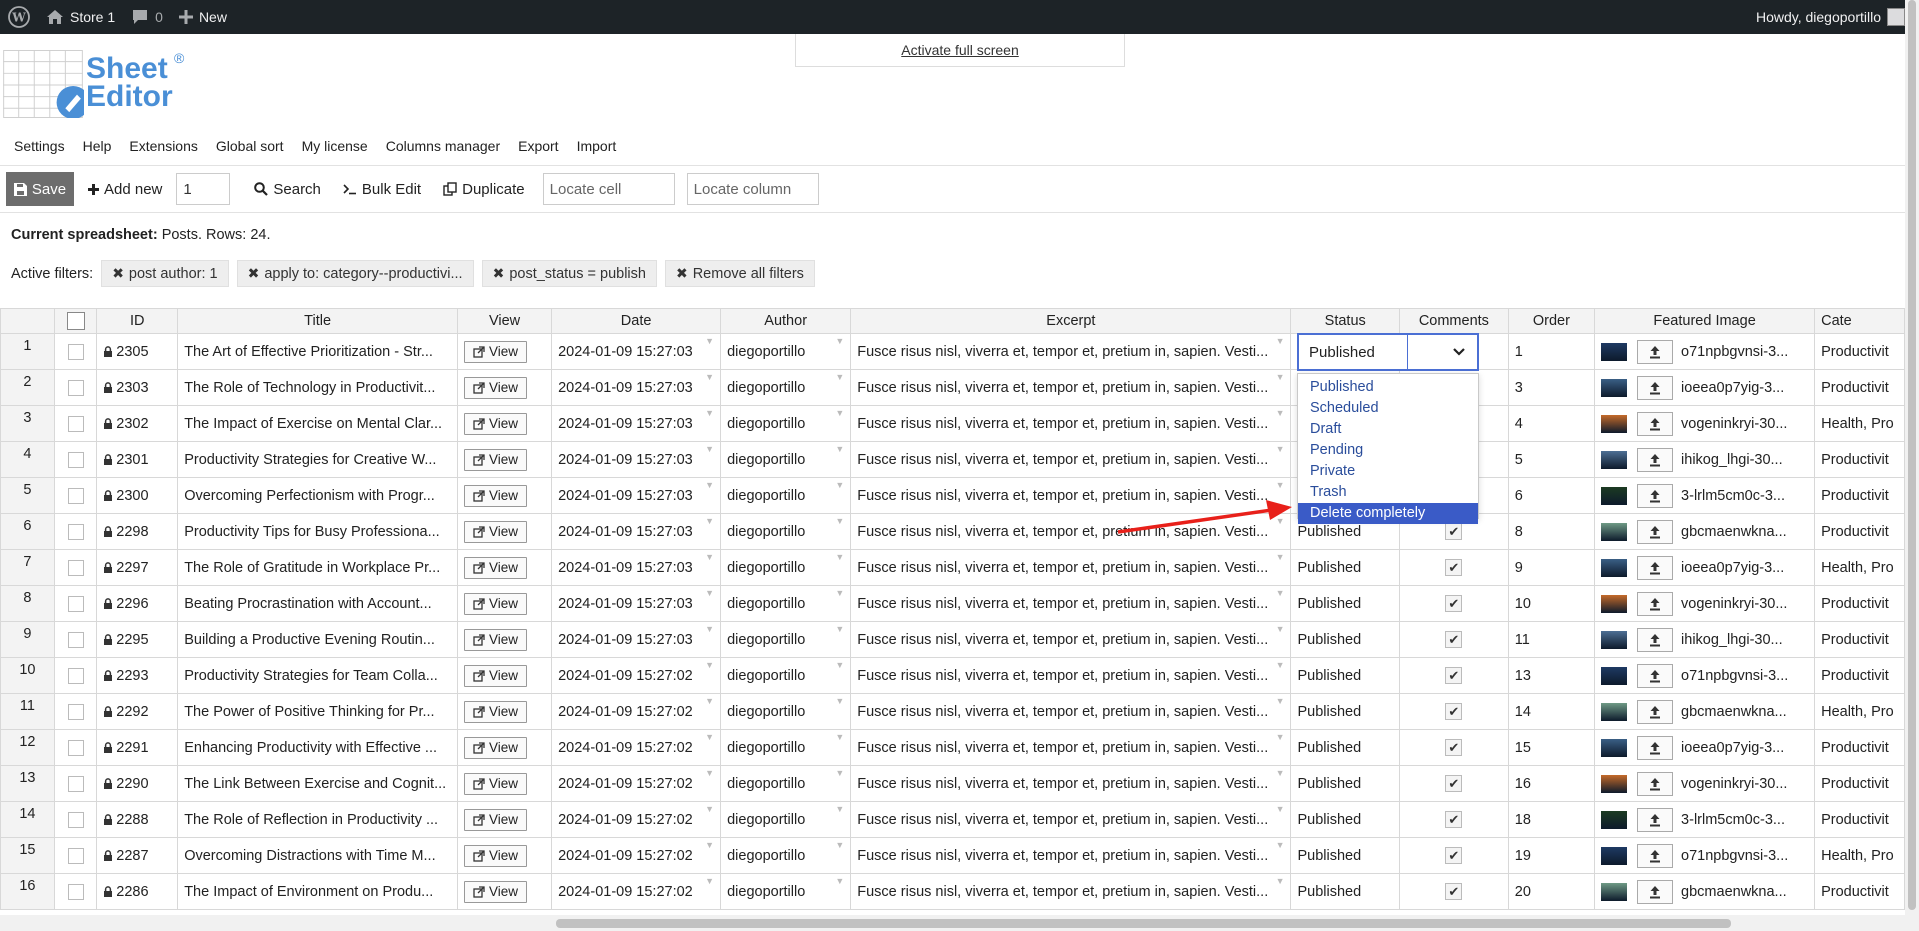  What do you see at coordinates (1453, 321) in the screenshot?
I see `column-header-comments: Comments` at bounding box center [1453, 321].